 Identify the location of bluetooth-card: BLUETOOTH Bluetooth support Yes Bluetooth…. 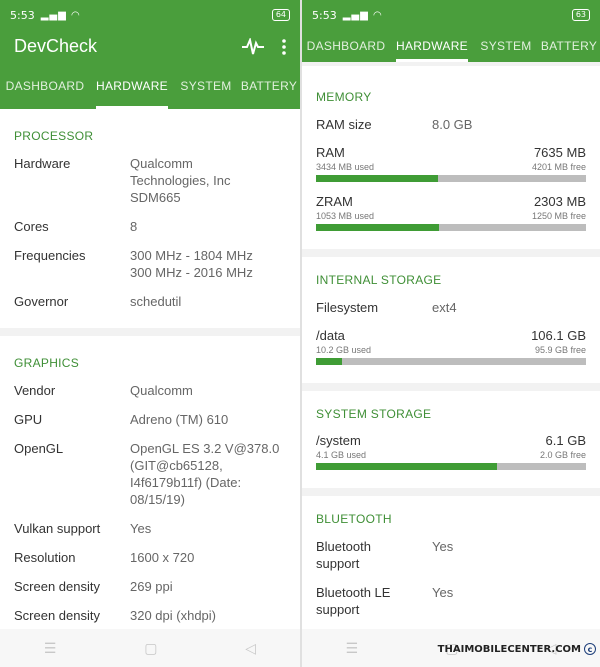
(451, 566).